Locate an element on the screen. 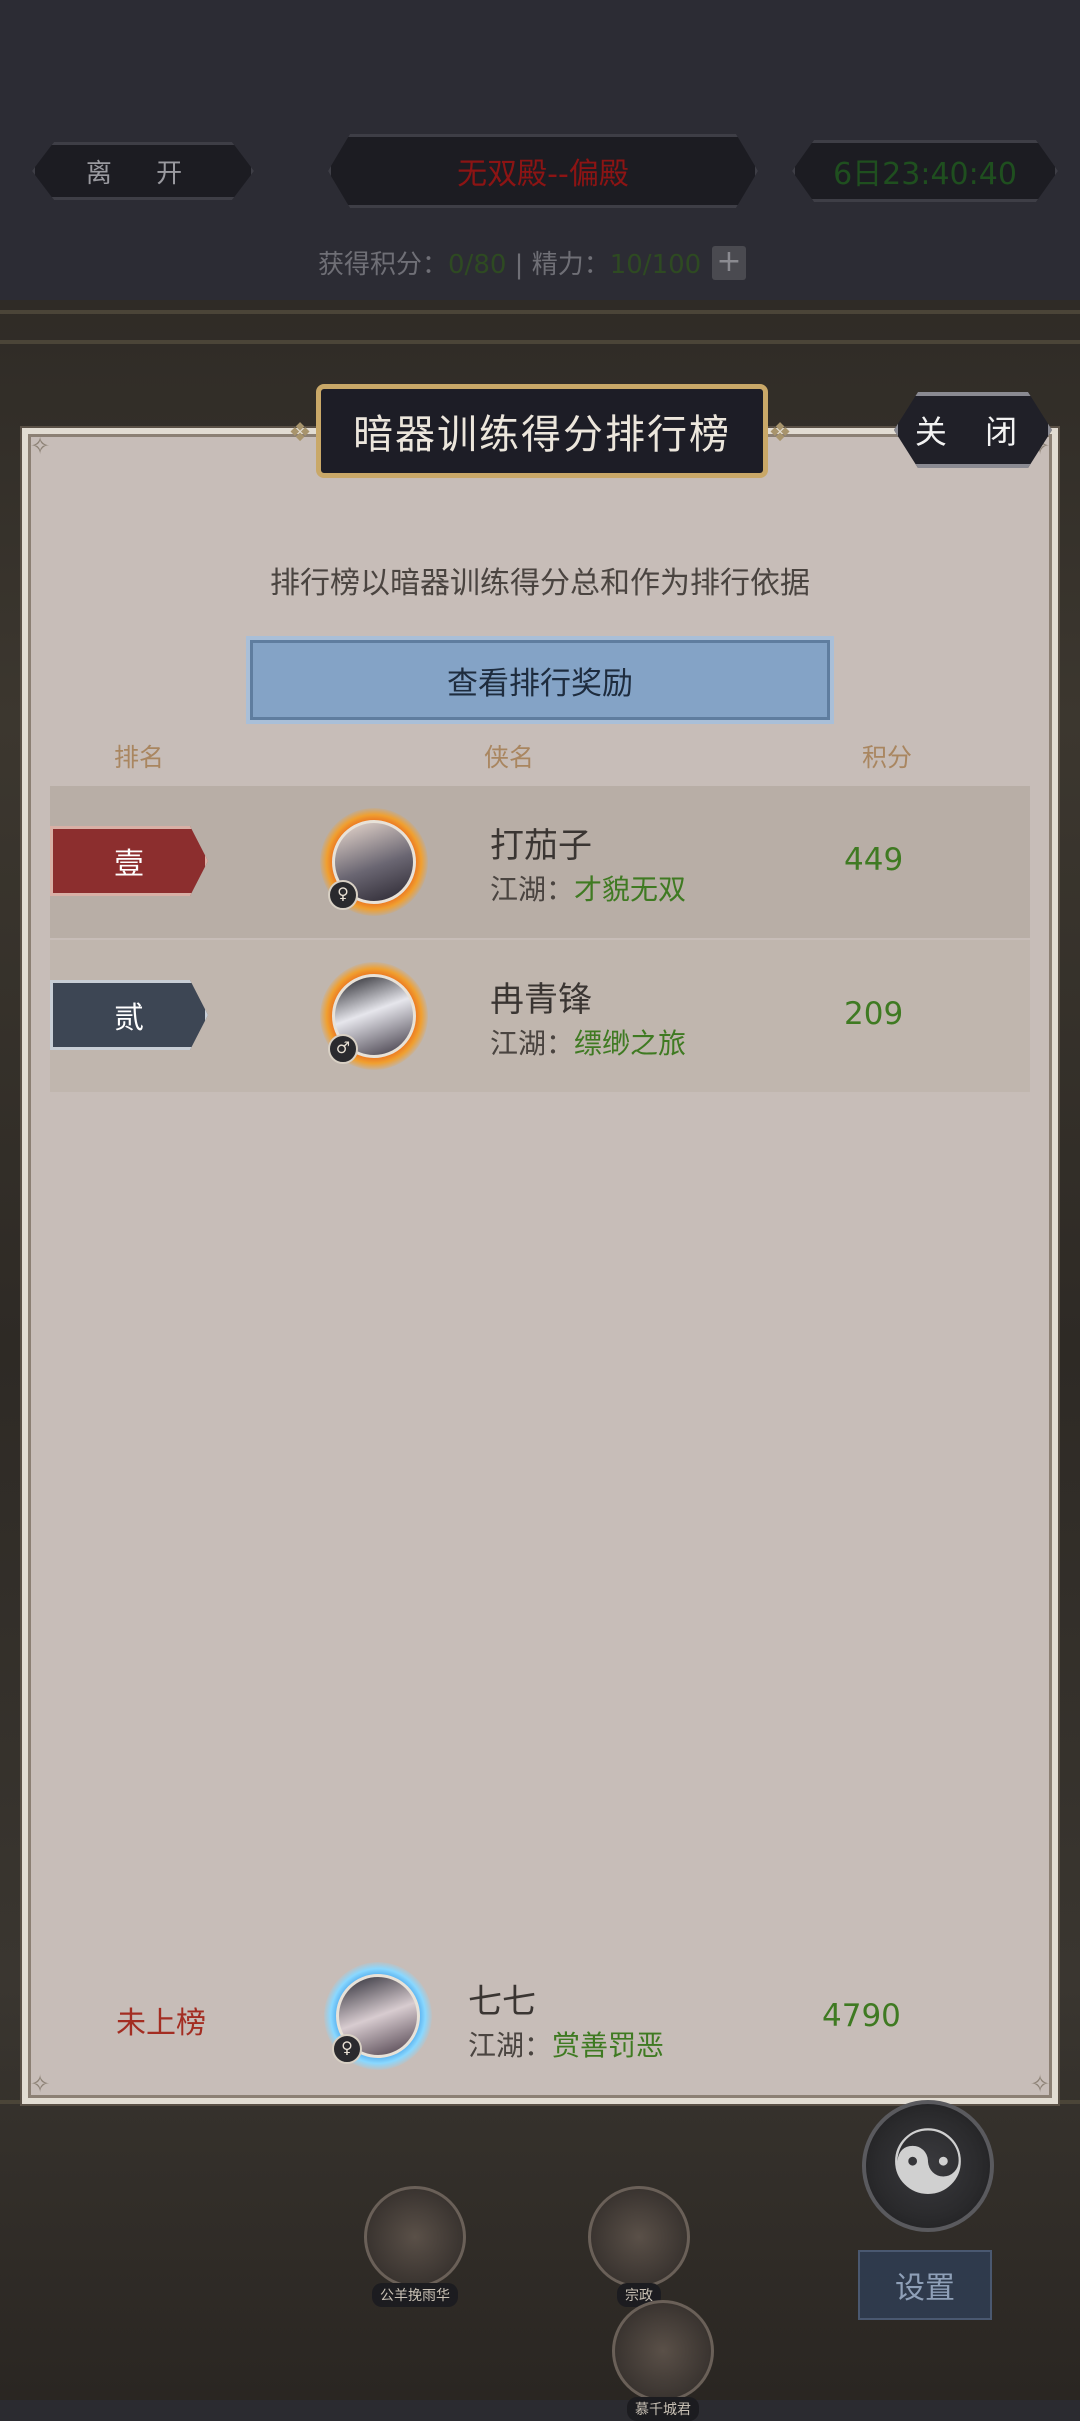 The width and height of the screenshot is (1080, 2421). jianghu-title: 才貌无双 is located at coordinates (630, 889).